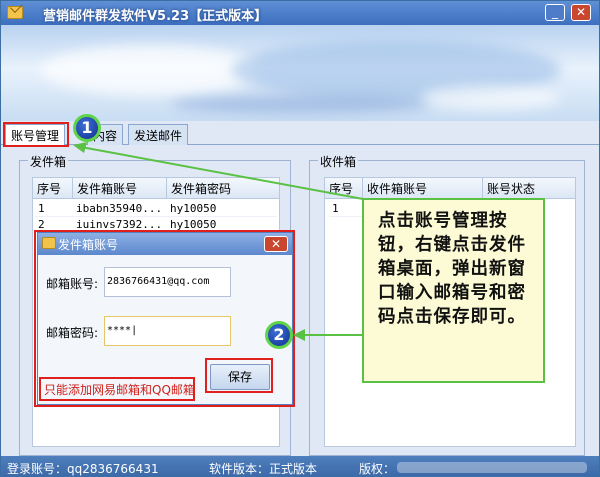 This screenshot has width=600, height=477. What do you see at coordinates (492, 467) in the screenshot?
I see `status-copyright-value-blurred` at bounding box center [492, 467].